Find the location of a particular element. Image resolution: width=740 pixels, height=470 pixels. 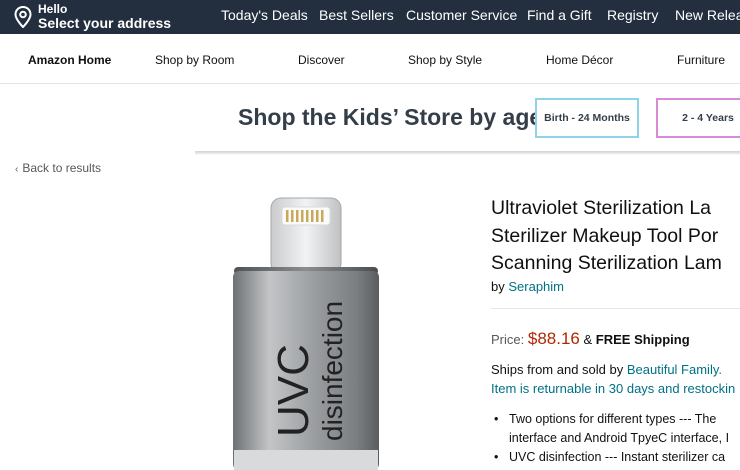

price-value: $88.16 is located at coordinates (553, 338).